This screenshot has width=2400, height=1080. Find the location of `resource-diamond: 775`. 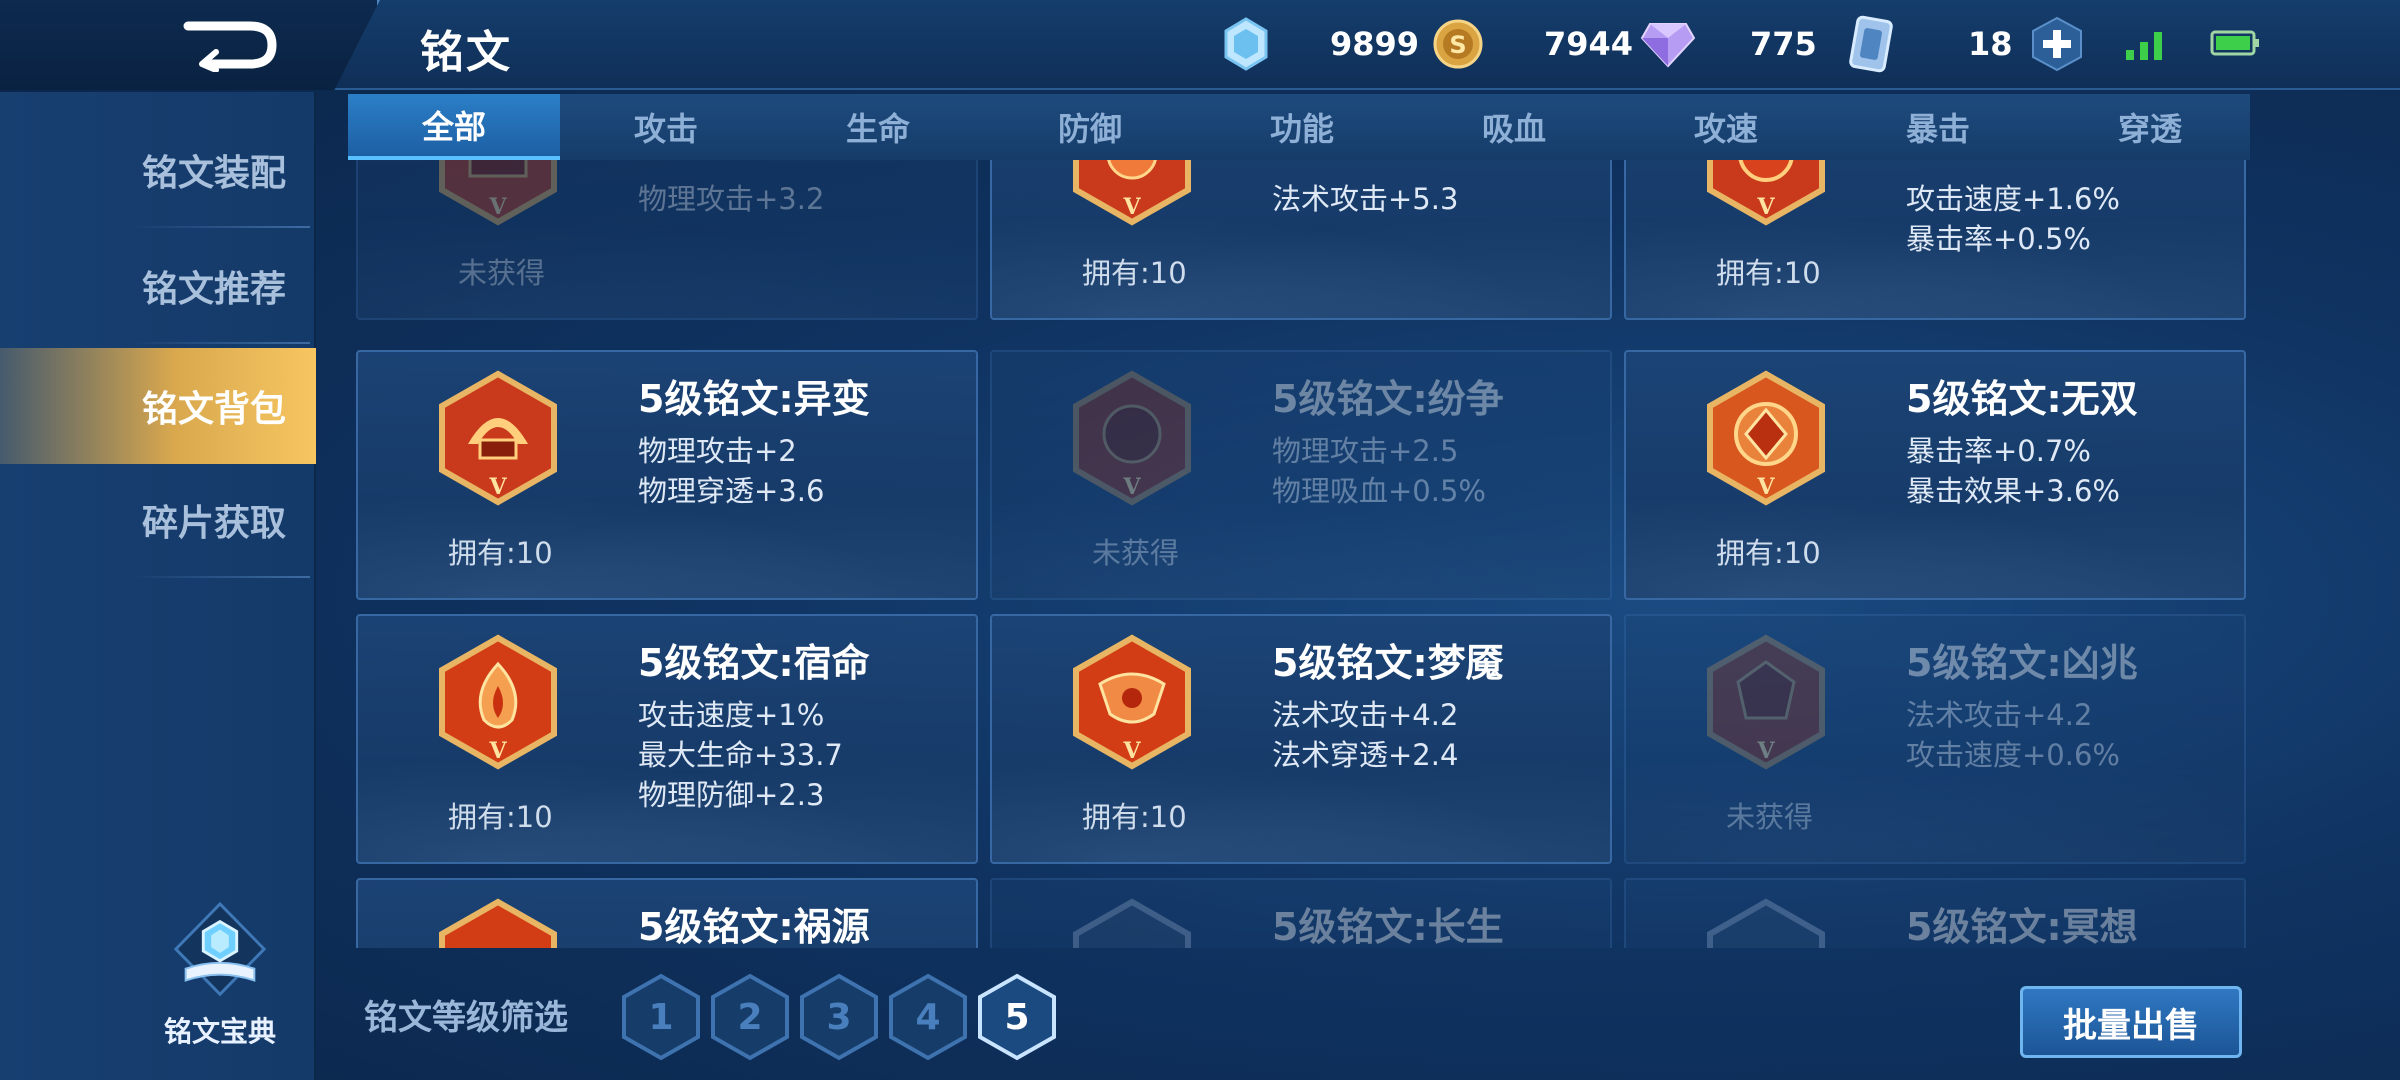

resource-diamond: 775 is located at coordinates (1728, 44).